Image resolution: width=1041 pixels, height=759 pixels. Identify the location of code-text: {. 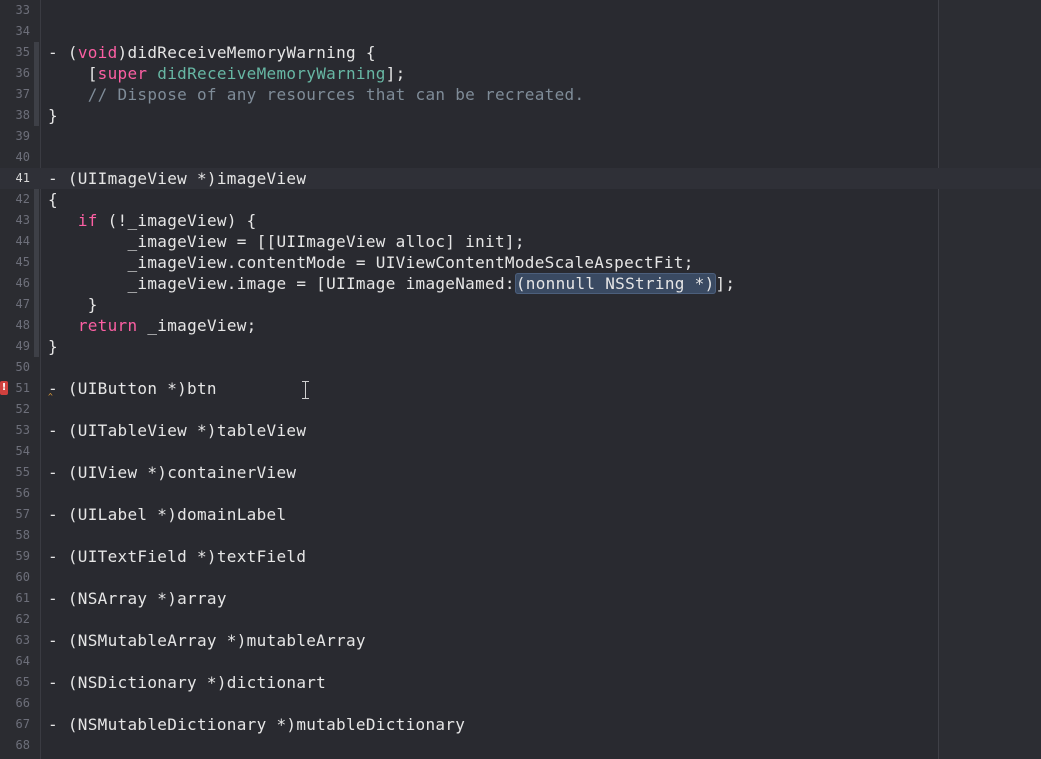
(53, 199).